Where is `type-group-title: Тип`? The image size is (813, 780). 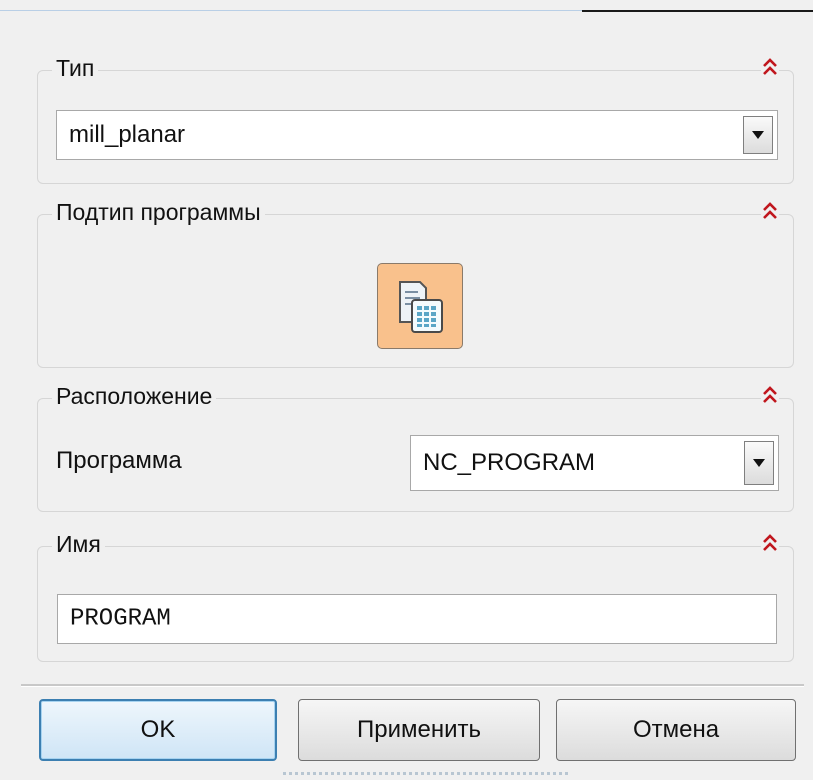 type-group-title: Тип is located at coordinates (75, 68).